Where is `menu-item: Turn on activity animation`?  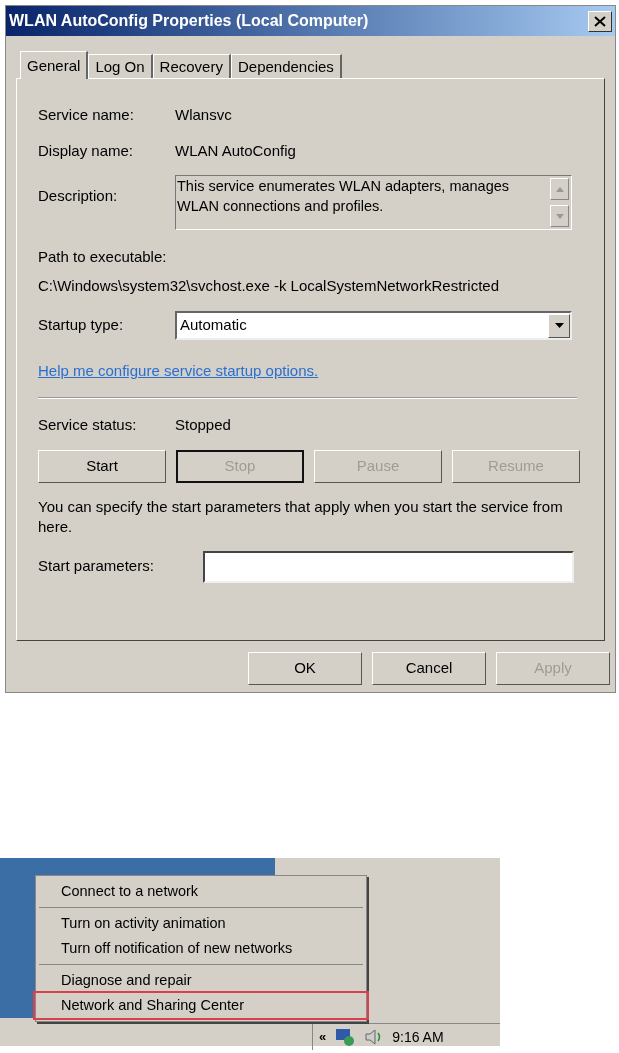
menu-item: Turn on activity animation is located at coordinates (201, 923).